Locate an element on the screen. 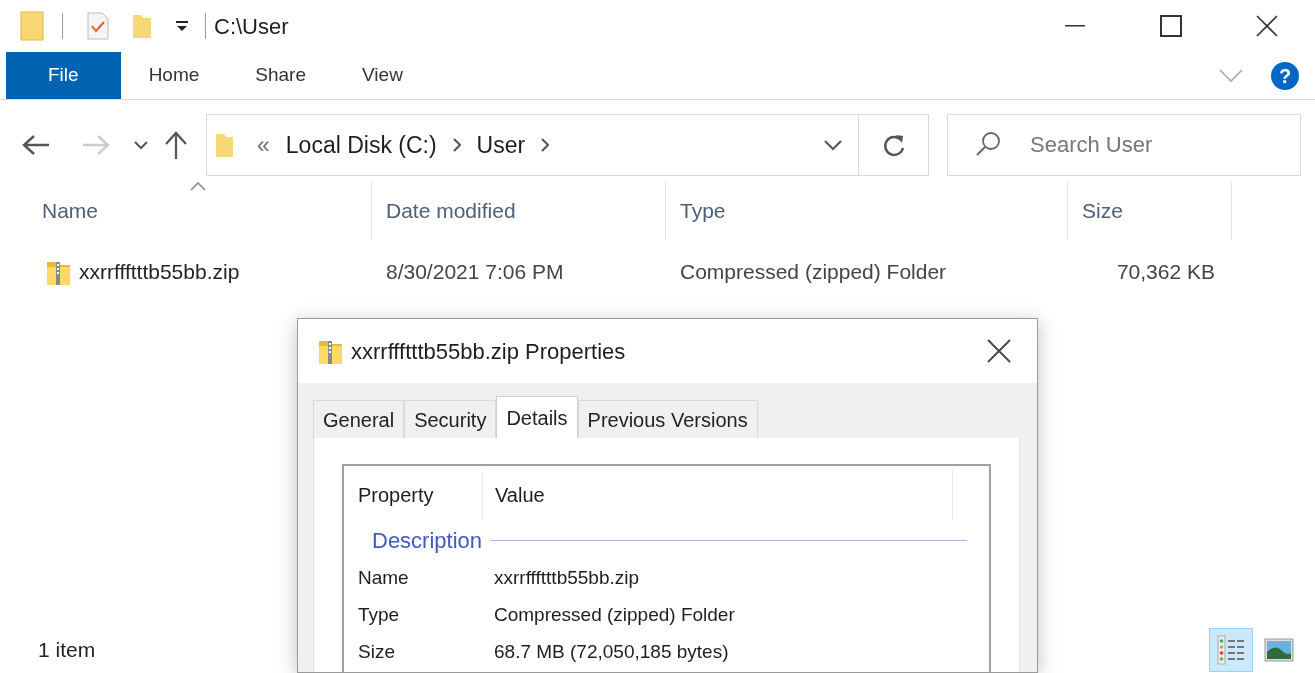 This screenshot has width=1315, height=673. column-header: Property is located at coordinates (420, 495).